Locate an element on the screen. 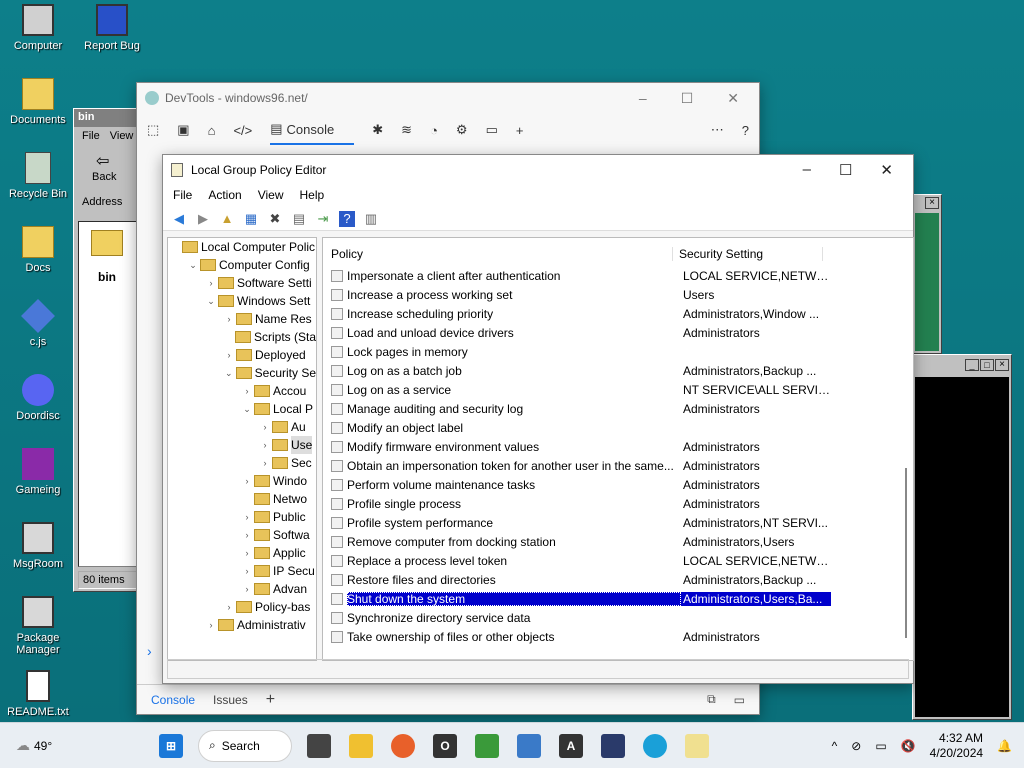  tree-node: › Software Setti is located at coordinates (242, 283).